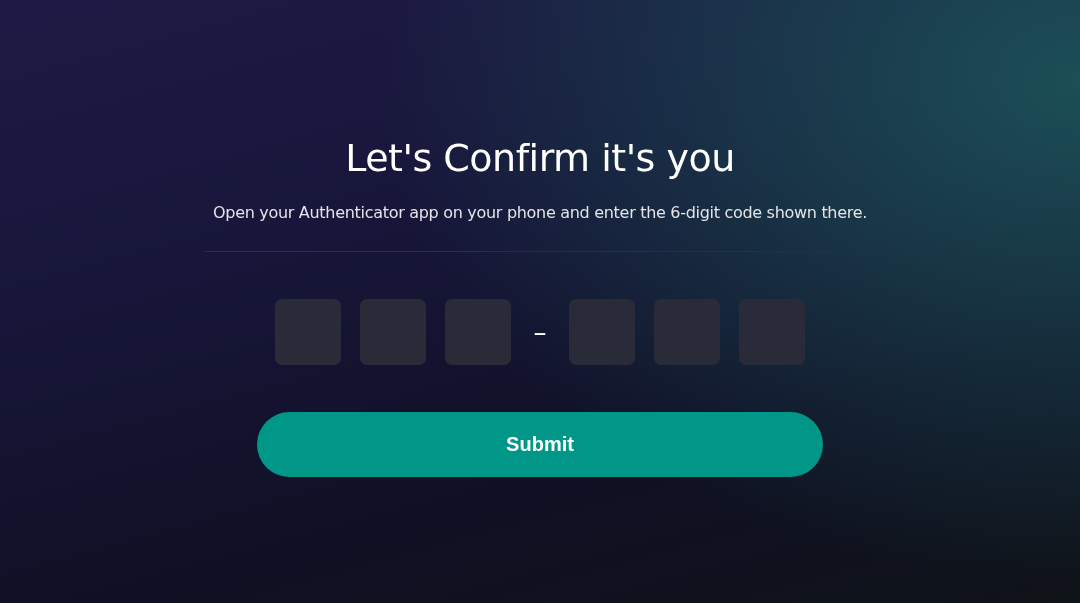 This screenshot has height=603, width=1080. What do you see at coordinates (540, 444) in the screenshot?
I see `submit-button: Submit` at bounding box center [540, 444].